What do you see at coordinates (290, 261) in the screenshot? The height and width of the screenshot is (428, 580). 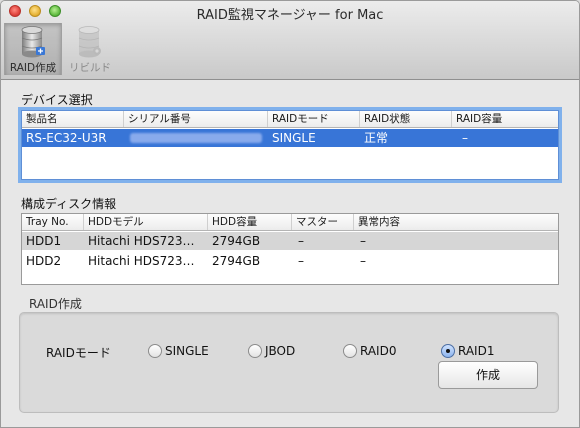 I see `disk-row: HDD2 Hitachi HDS723… 2794GB – –` at bounding box center [290, 261].